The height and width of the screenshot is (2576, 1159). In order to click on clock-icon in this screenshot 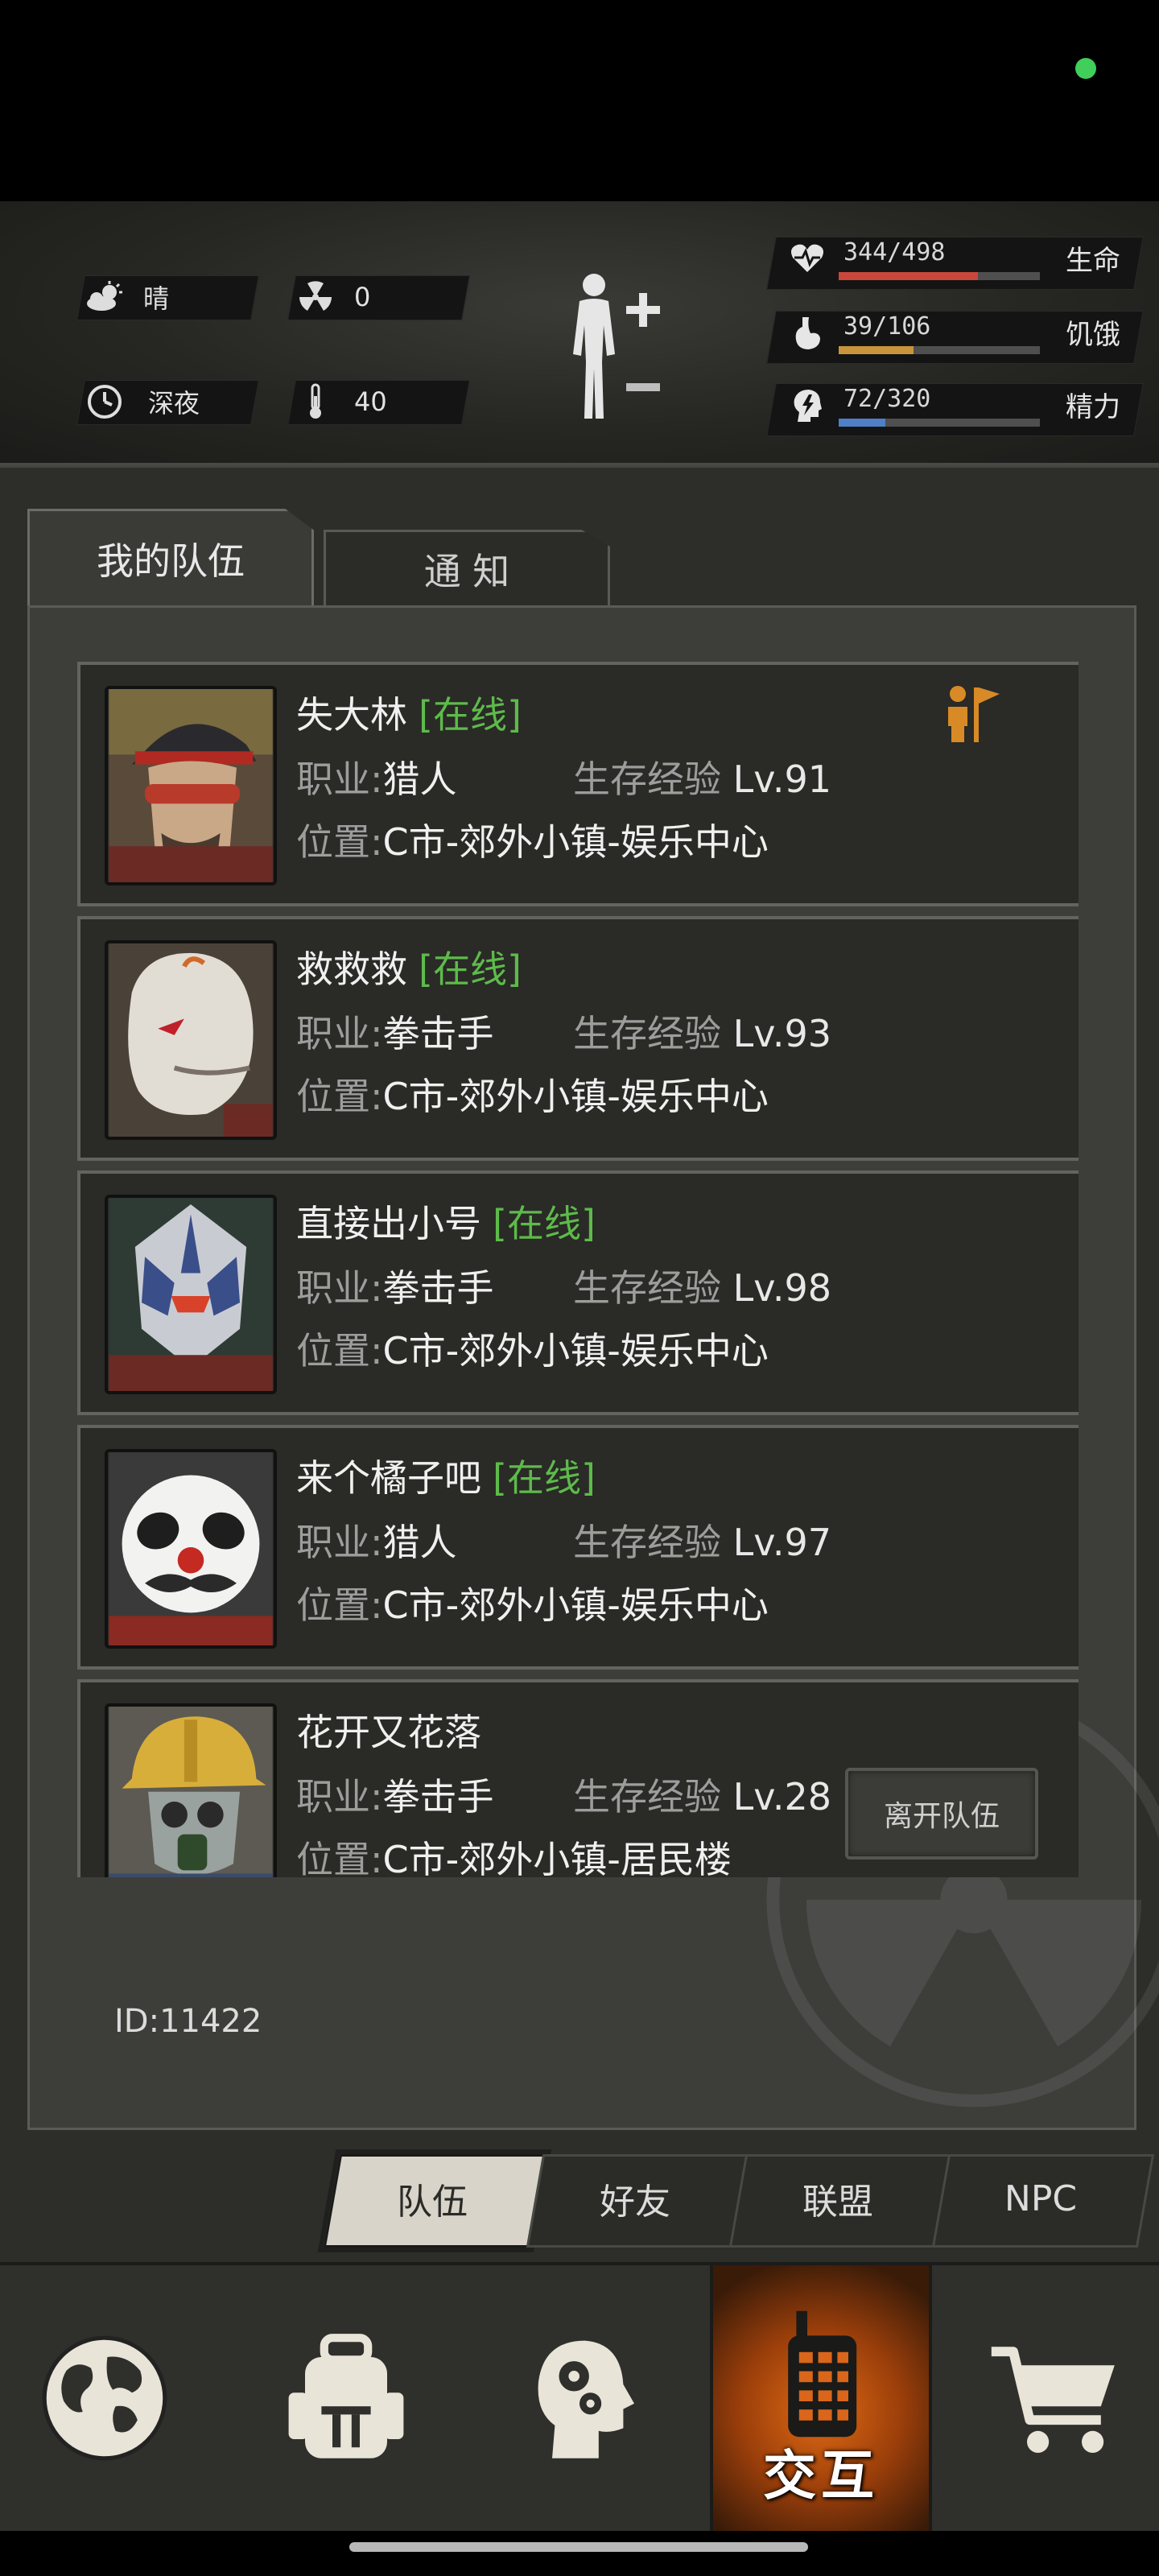, I will do `click(105, 401)`.